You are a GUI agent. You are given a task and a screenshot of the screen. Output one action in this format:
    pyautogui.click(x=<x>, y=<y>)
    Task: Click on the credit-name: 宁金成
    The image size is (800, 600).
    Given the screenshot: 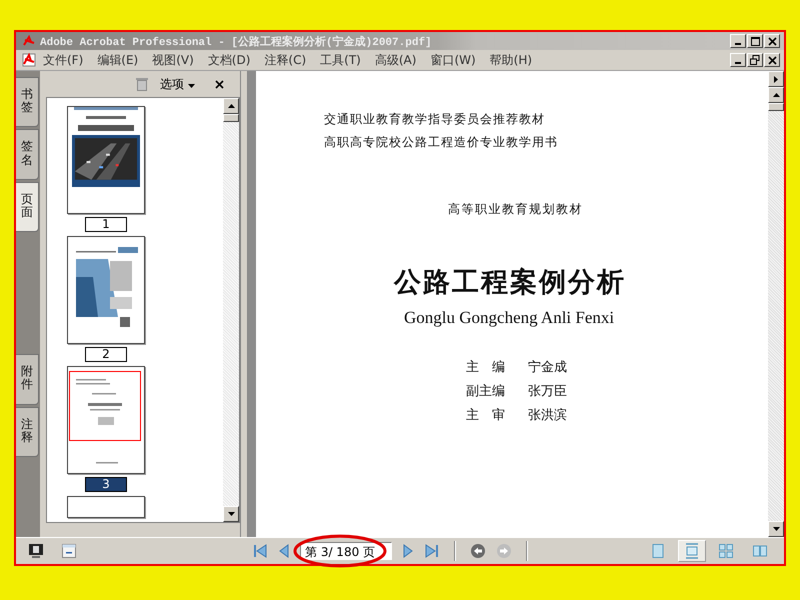 What is the action you would take?
    pyautogui.click(x=547, y=367)
    